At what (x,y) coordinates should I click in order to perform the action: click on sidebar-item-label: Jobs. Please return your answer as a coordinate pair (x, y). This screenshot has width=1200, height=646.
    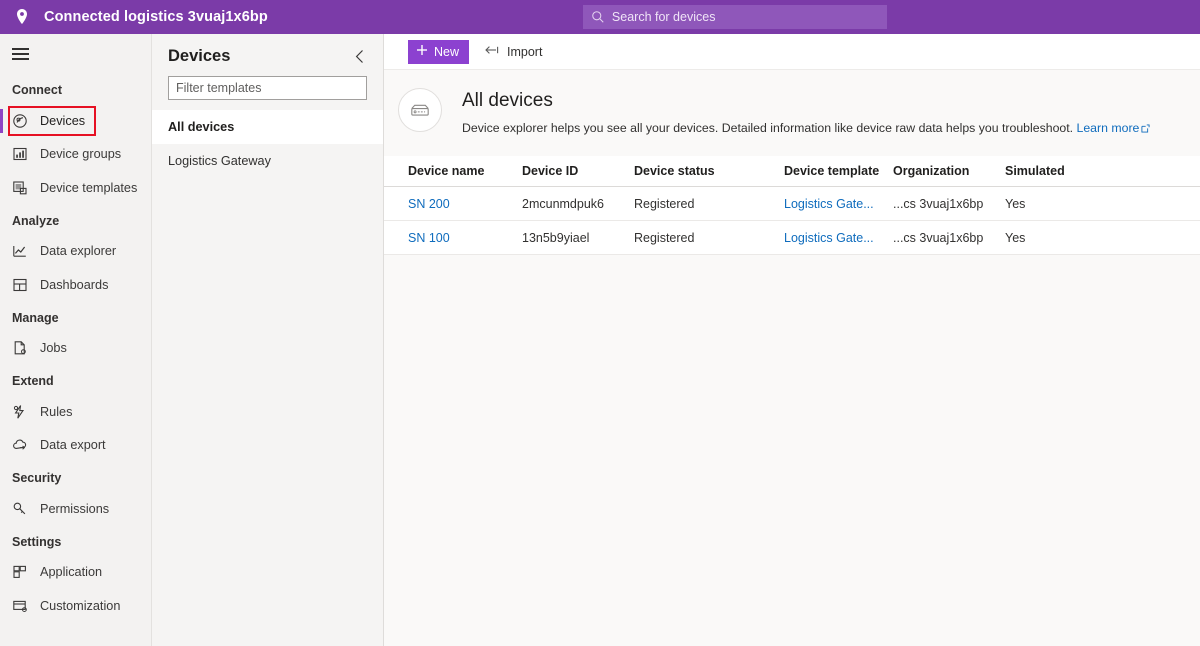
    Looking at the image, I should click on (53, 348).